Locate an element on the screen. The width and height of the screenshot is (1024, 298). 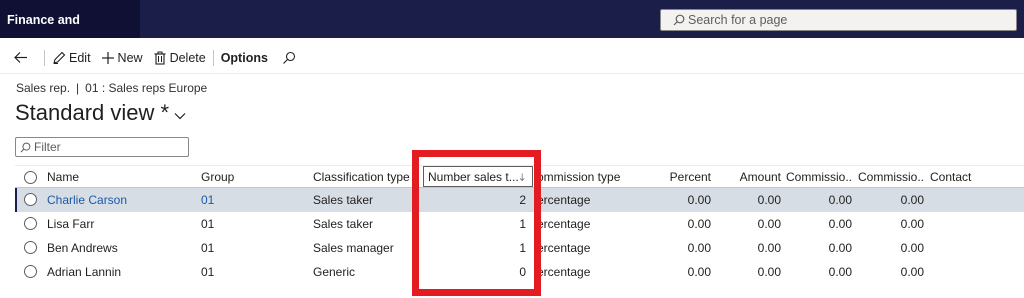
sort-descending-icon is located at coordinates (522, 177).